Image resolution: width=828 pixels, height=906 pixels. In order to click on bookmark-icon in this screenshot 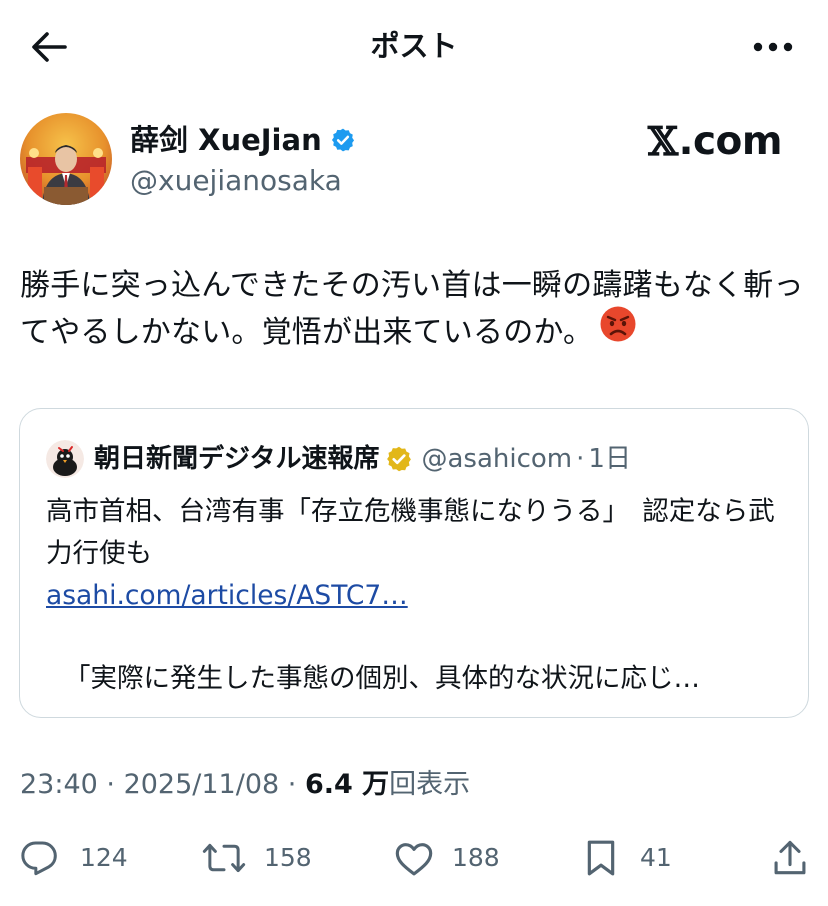, I will do `click(601, 858)`.